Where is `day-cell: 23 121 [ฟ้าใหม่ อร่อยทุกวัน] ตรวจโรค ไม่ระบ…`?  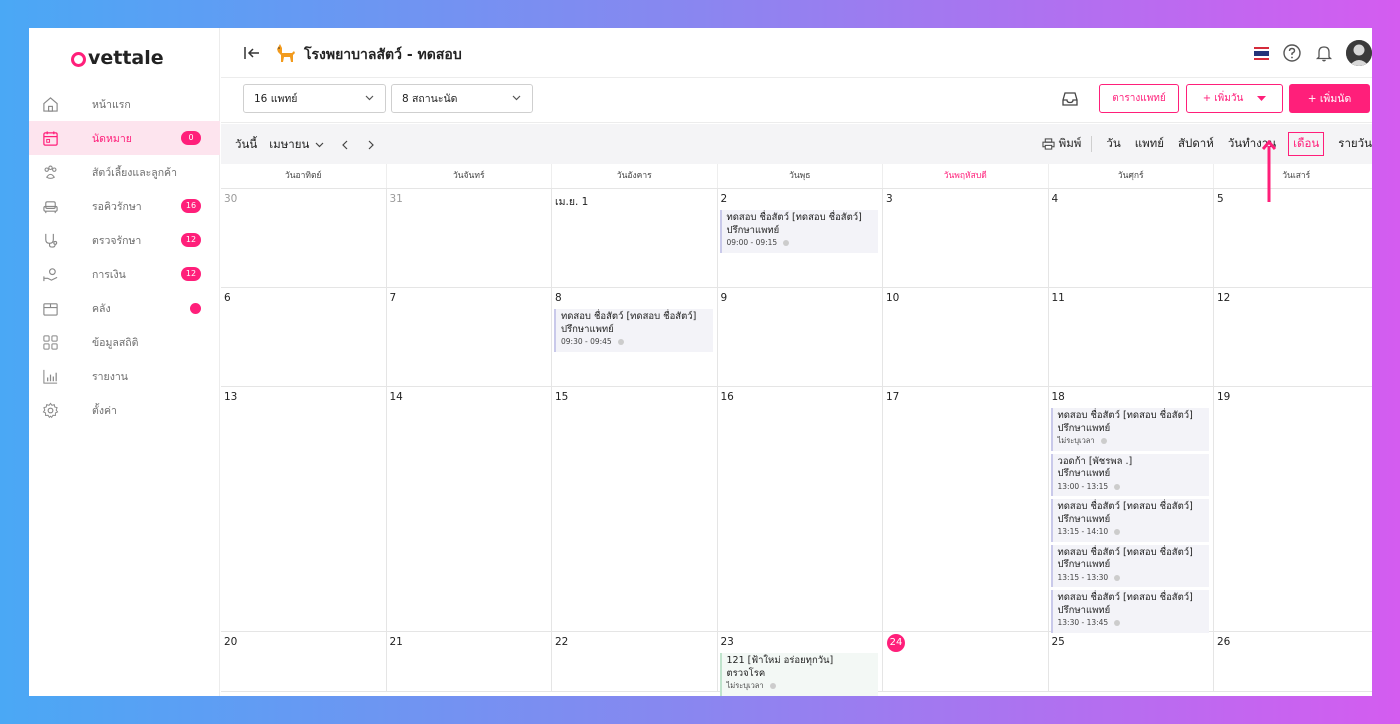 day-cell: 23 121 [ฟ้าใหม่ อร่อยทุกวัน] ตรวจโรค ไม่ระบ… is located at coordinates (800, 664).